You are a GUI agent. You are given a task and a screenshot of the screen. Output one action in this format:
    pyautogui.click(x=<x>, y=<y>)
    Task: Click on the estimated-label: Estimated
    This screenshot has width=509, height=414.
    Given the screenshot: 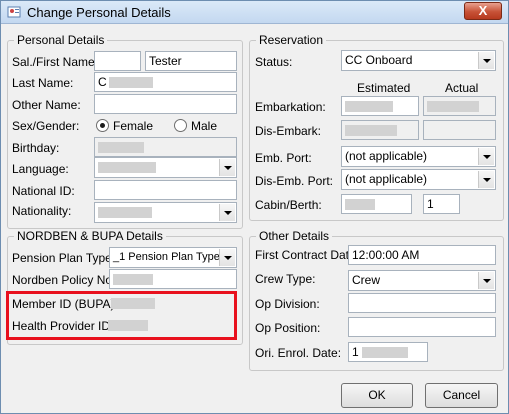 What is the action you would take?
    pyautogui.click(x=384, y=88)
    